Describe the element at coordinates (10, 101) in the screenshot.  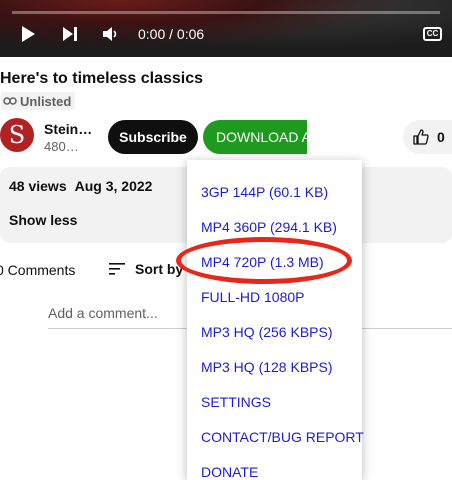
I see `link-icon` at that location.